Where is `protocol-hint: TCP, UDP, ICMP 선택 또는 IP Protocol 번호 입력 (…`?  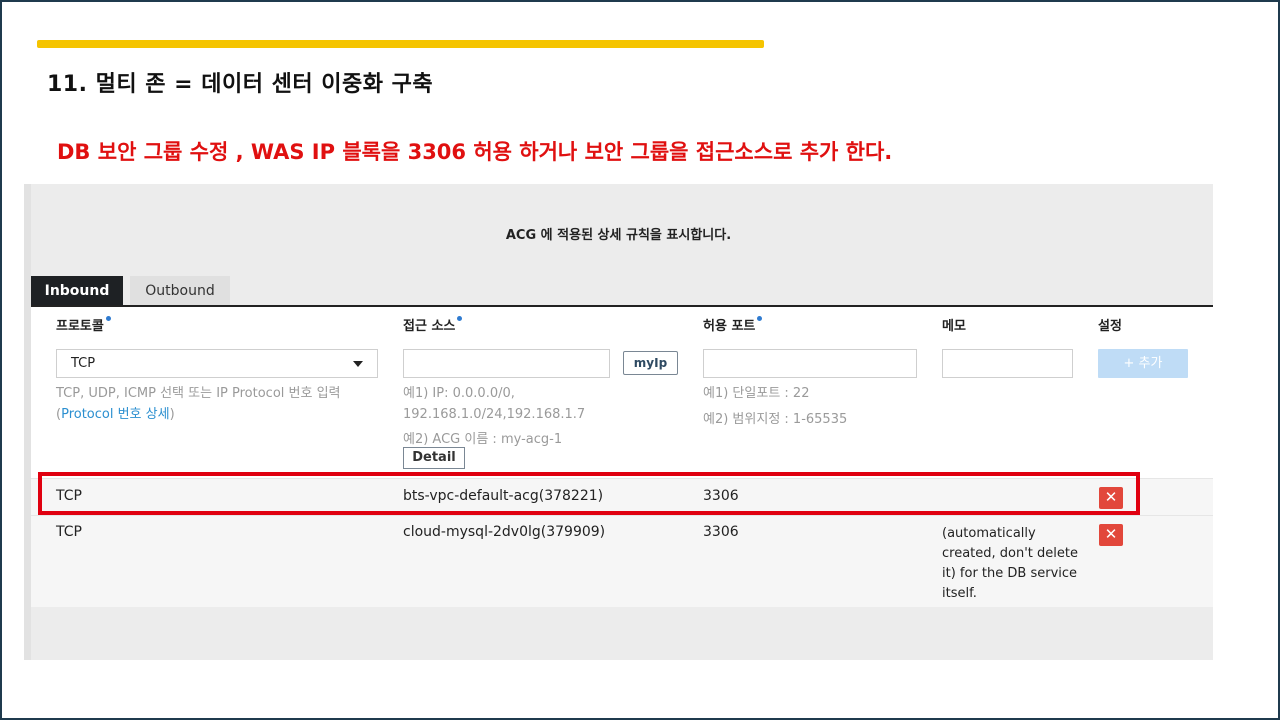
protocol-hint: TCP, UDP, ICMP 선택 또는 IP Protocol 번호 입력 (… is located at coordinates (198, 404).